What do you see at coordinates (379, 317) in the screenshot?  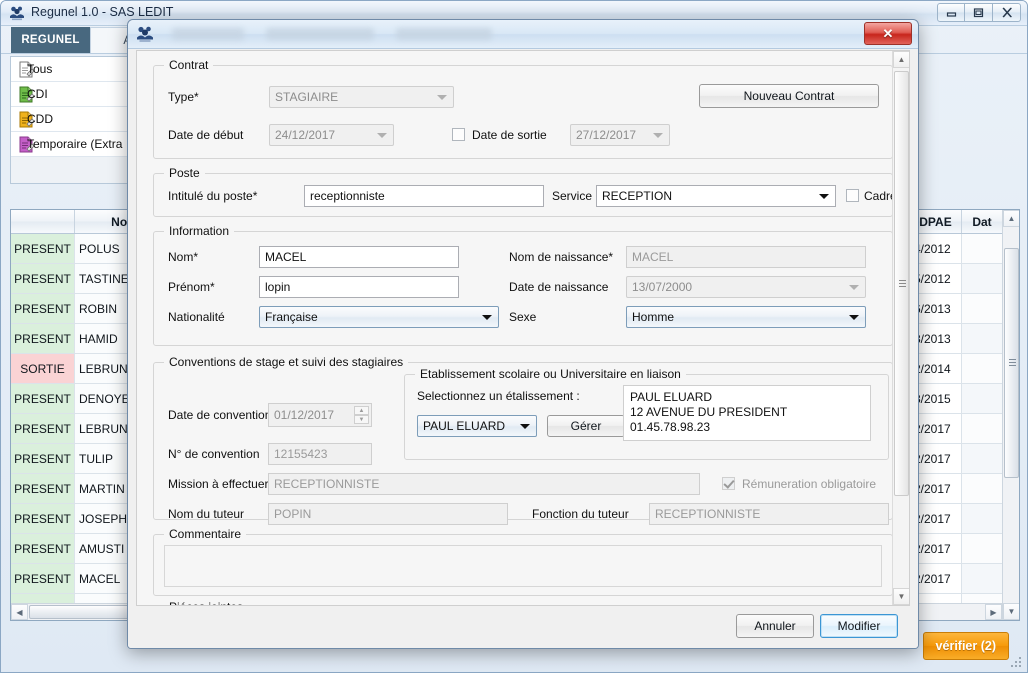 I see `nationalite-combobox: Française` at bounding box center [379, 317].